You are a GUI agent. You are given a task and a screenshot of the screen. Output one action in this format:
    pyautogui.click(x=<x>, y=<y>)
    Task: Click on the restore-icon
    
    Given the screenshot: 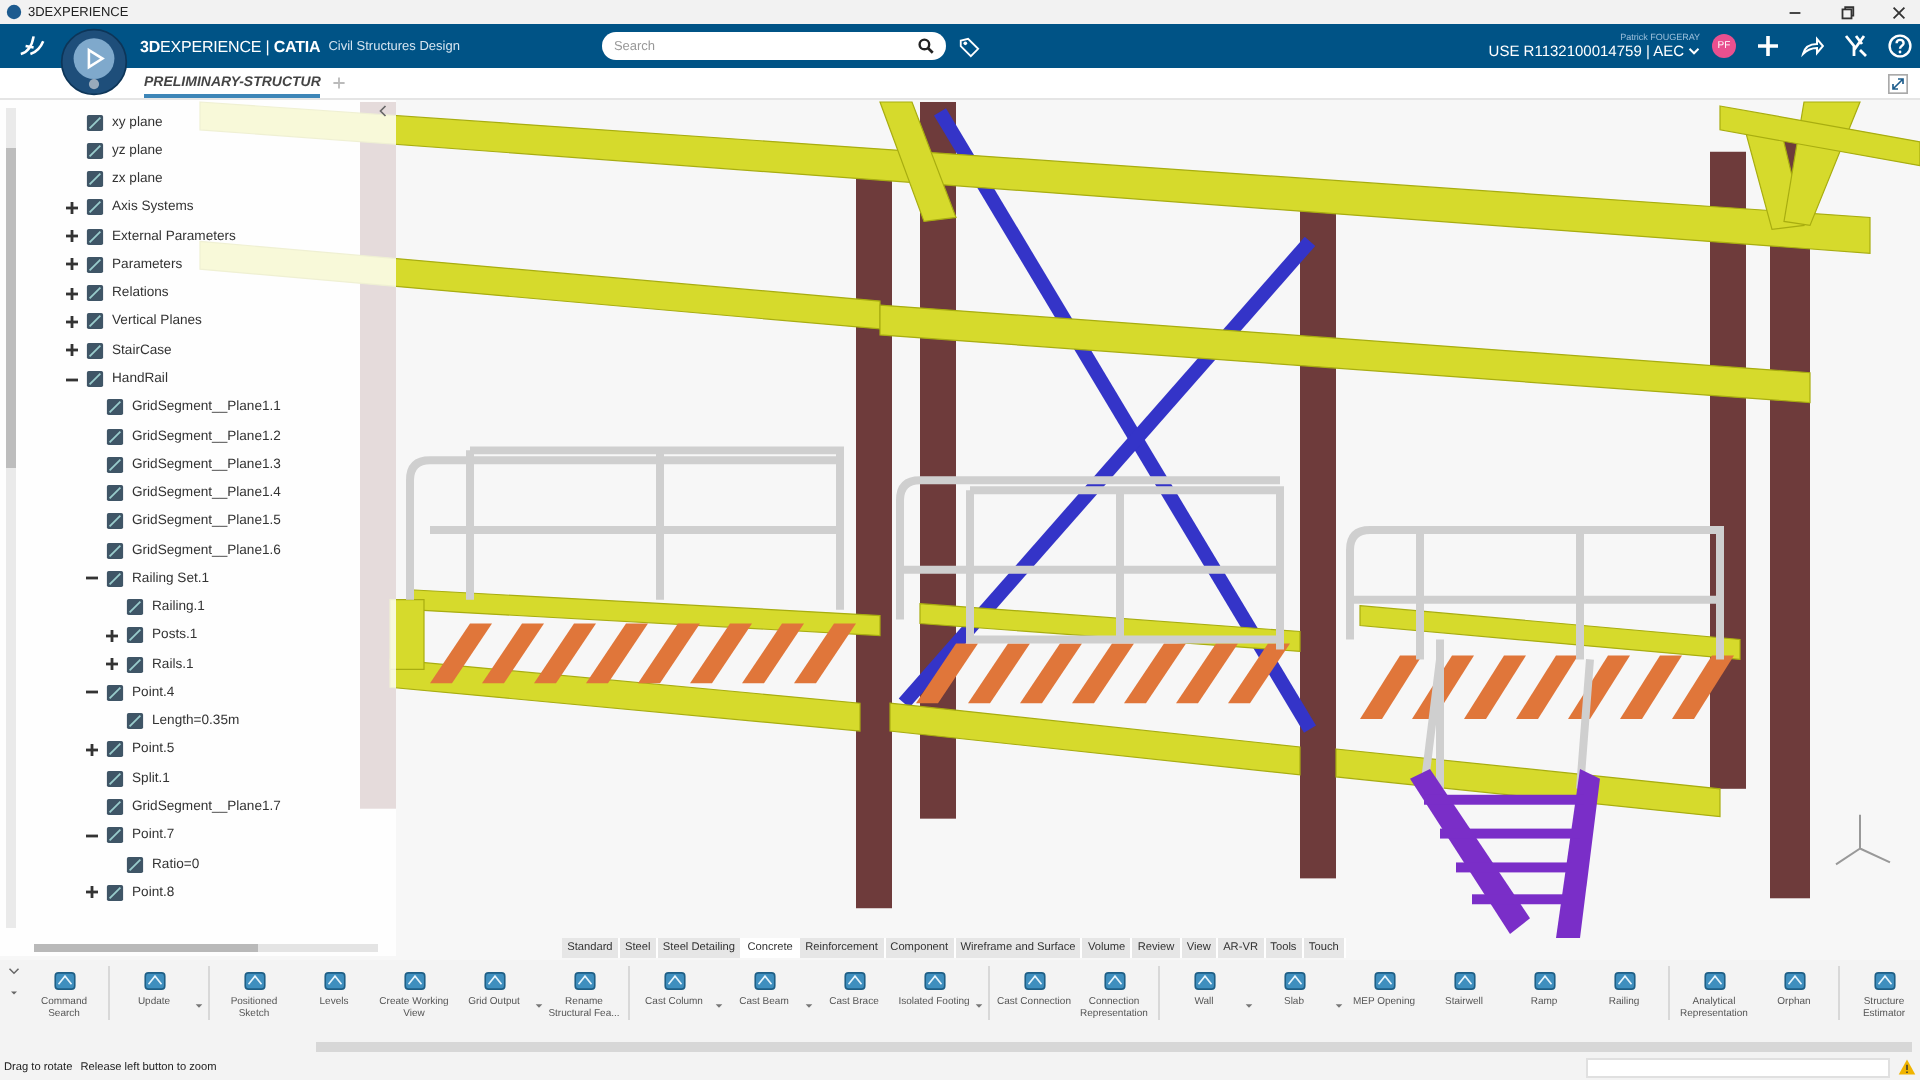 What is the action you would take?
    pyautogui.click(x=1847, y=12)
    